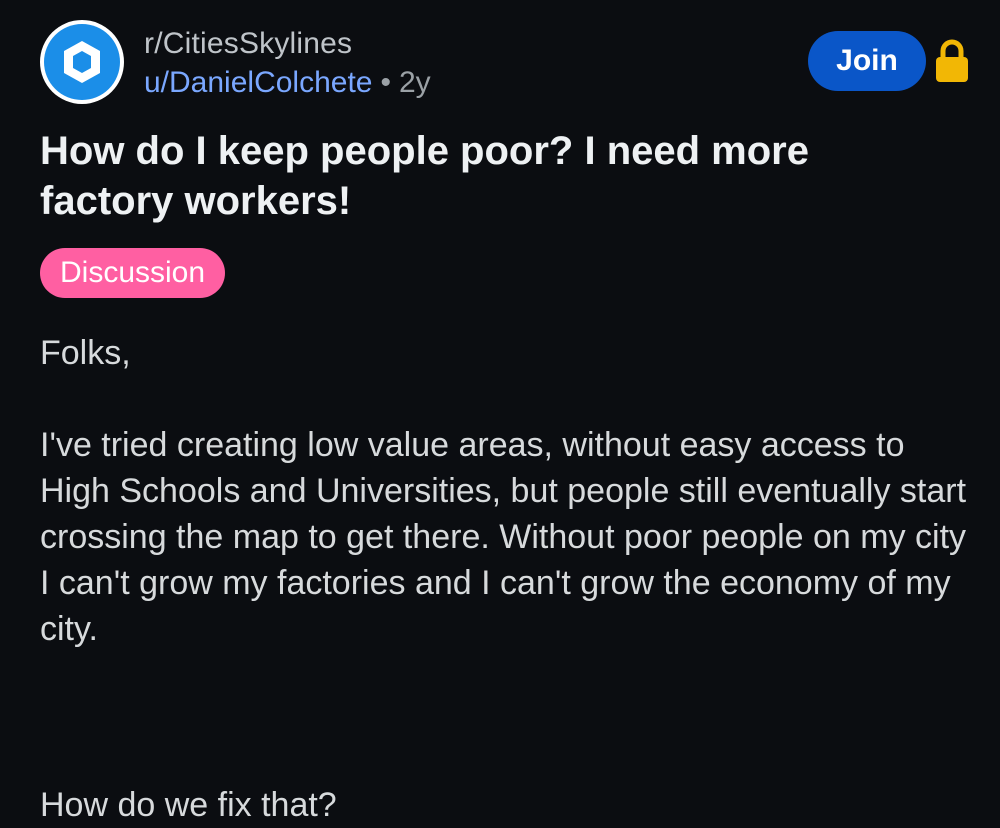 The width and height of the screenshot is (1000, 828). Describe the element at coordinates (85, 353) in the screenshot. I see `body-paragraph: Folks,` at that location.